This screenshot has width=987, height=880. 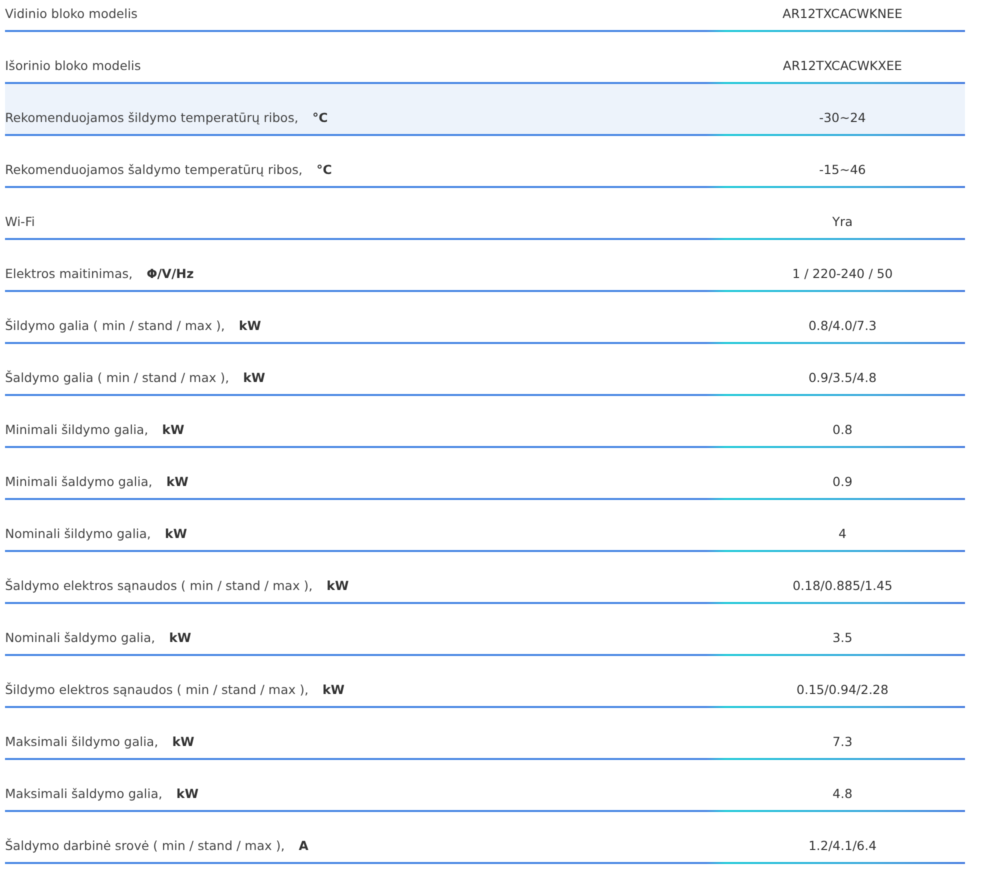 What do you see at coordinates (151, 117) in the screenshot?
I see `spec-label: Rekomenduojamos šildymo temperatūrų ribos,` at bounding box center [151, 117].